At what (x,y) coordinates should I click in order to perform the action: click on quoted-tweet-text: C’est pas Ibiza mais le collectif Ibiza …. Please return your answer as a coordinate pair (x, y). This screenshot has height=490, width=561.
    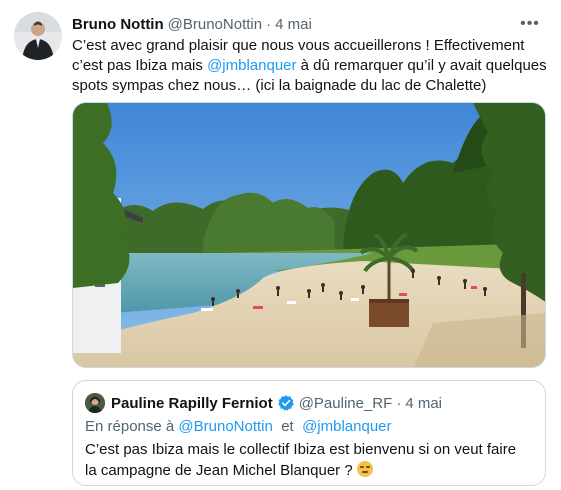
    Looking at the image, I should click on (305, 460).